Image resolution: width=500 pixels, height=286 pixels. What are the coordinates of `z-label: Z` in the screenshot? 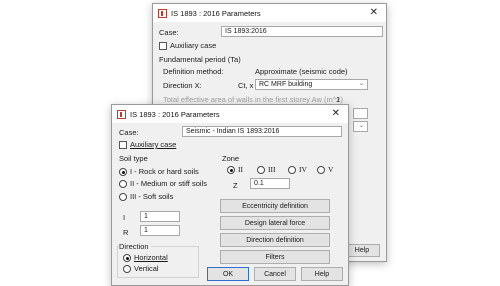 It's located at (235, 185).